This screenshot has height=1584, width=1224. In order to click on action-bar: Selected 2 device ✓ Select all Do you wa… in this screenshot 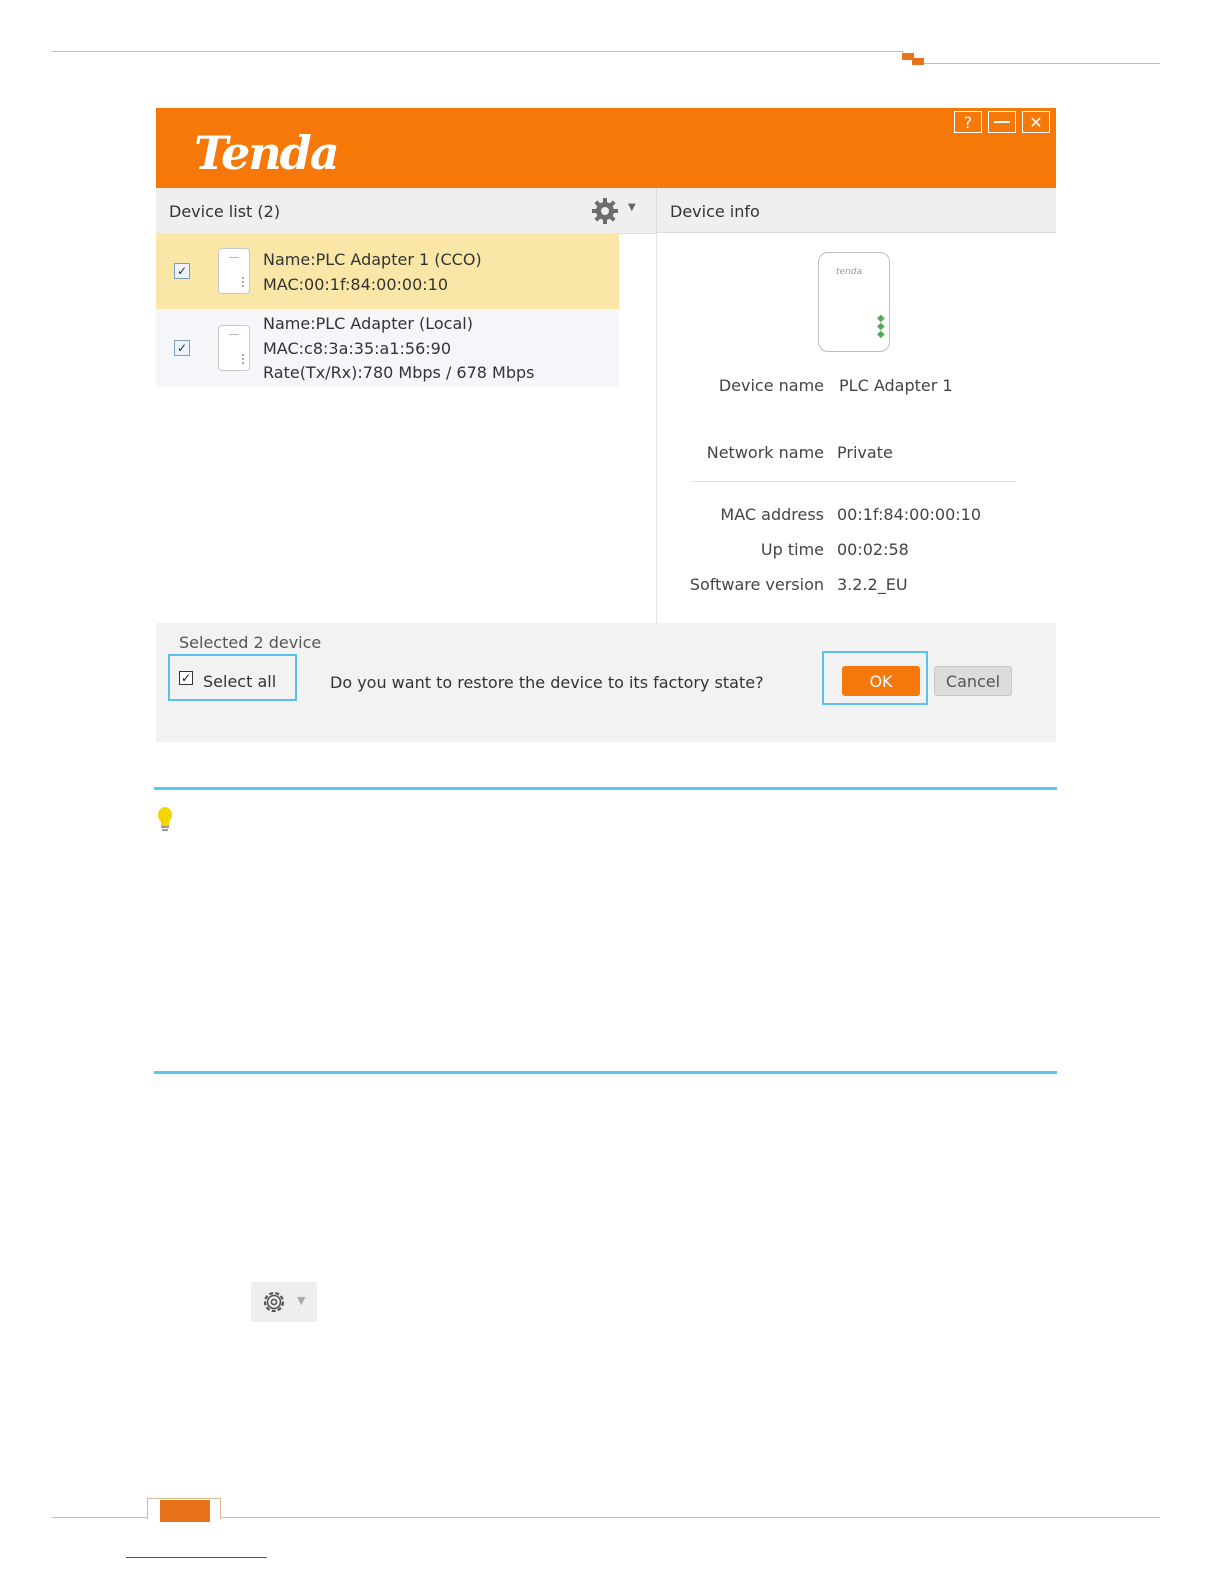, I will do `click(606, 682)`.